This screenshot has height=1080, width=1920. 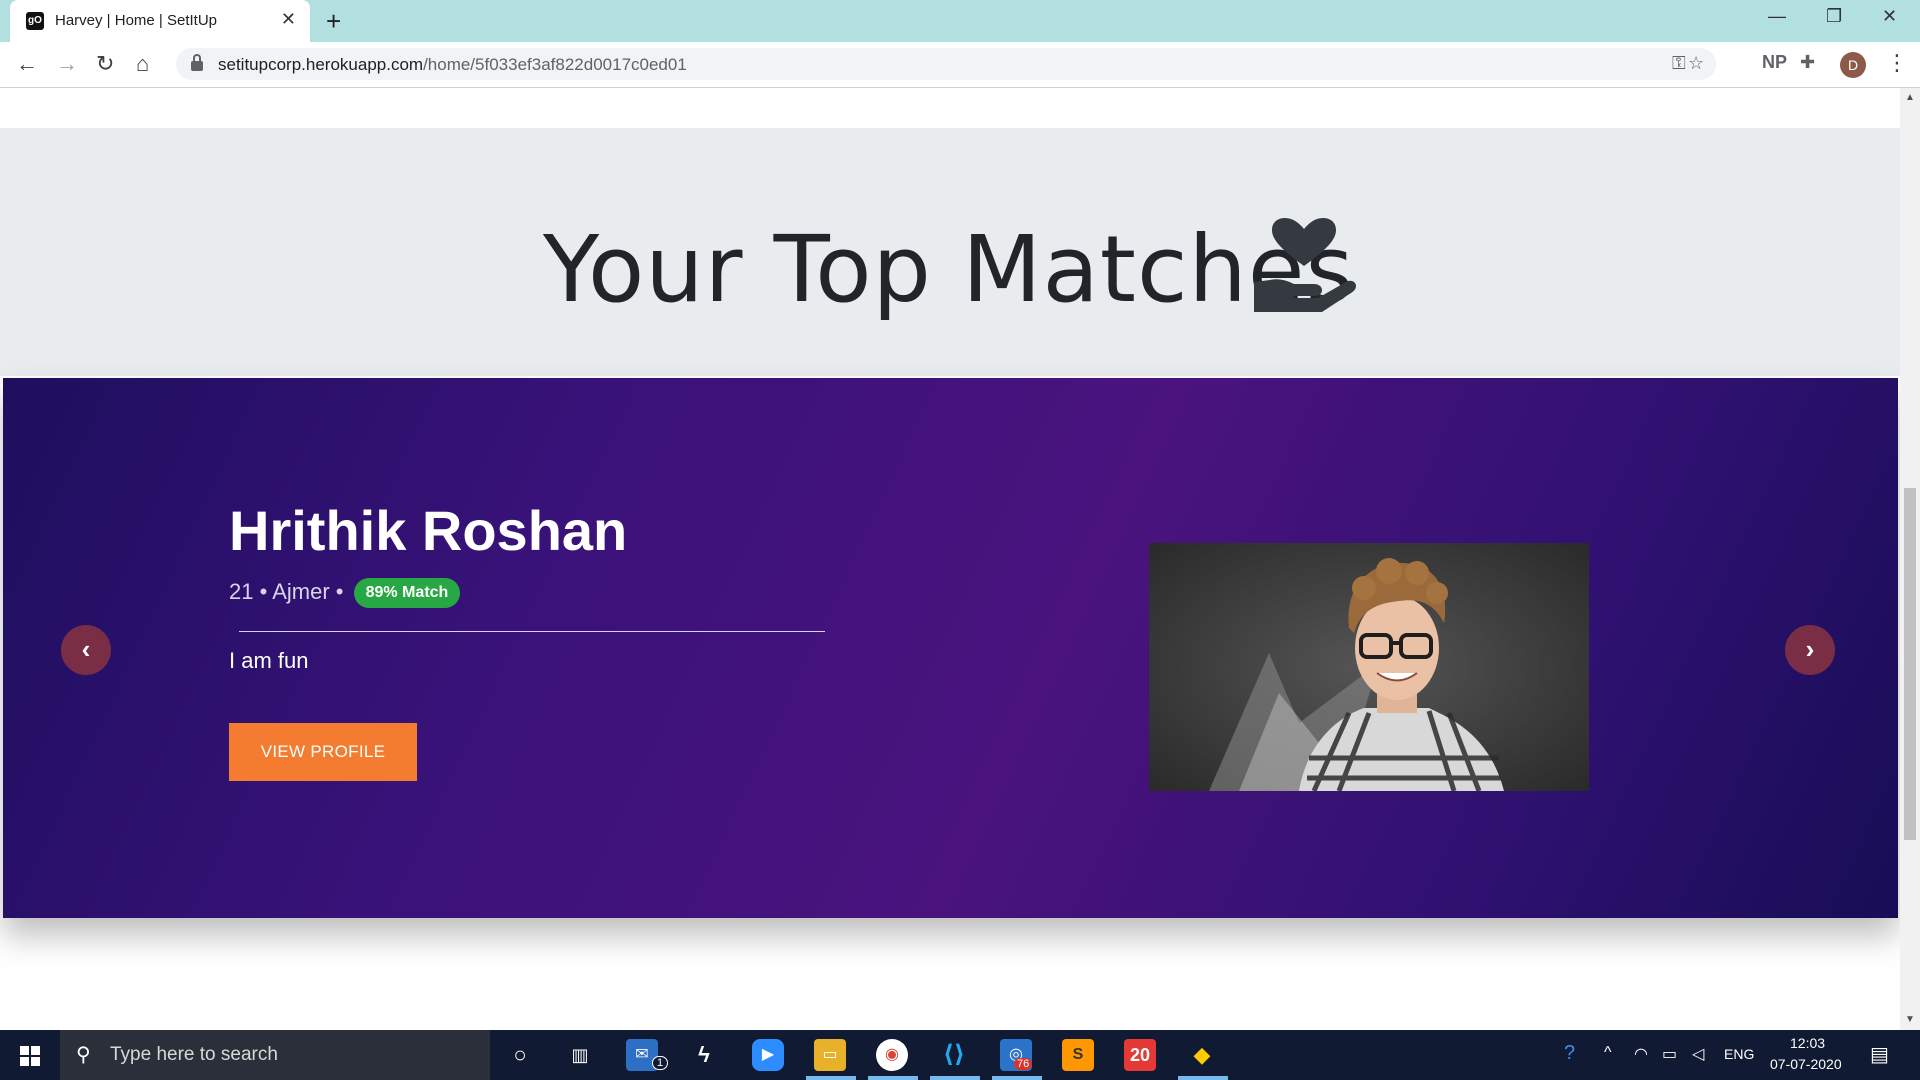 I want to click on carousel-next-icon: ›, so click(x=1810, y=650).